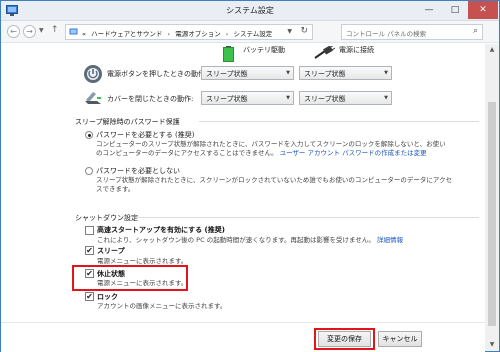  What do you see at coordinates (353, 153) in the screenshot?
I see `change-password-link: ユーザー アカウント パスワードの作成または変更` at bounding box center [353, 153].